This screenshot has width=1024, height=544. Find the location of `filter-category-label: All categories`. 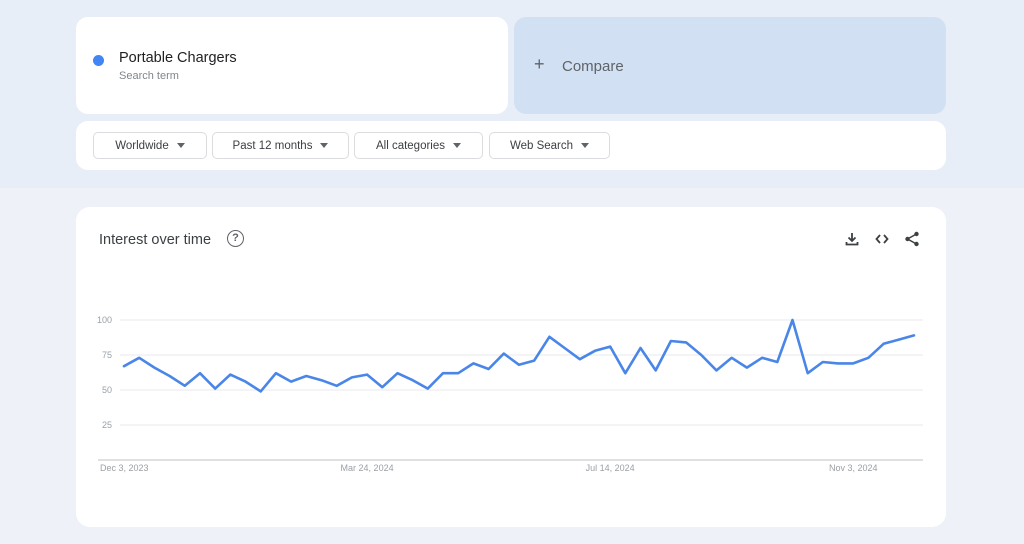

filter-category-label: All categories is located at coordinates (410, 145).